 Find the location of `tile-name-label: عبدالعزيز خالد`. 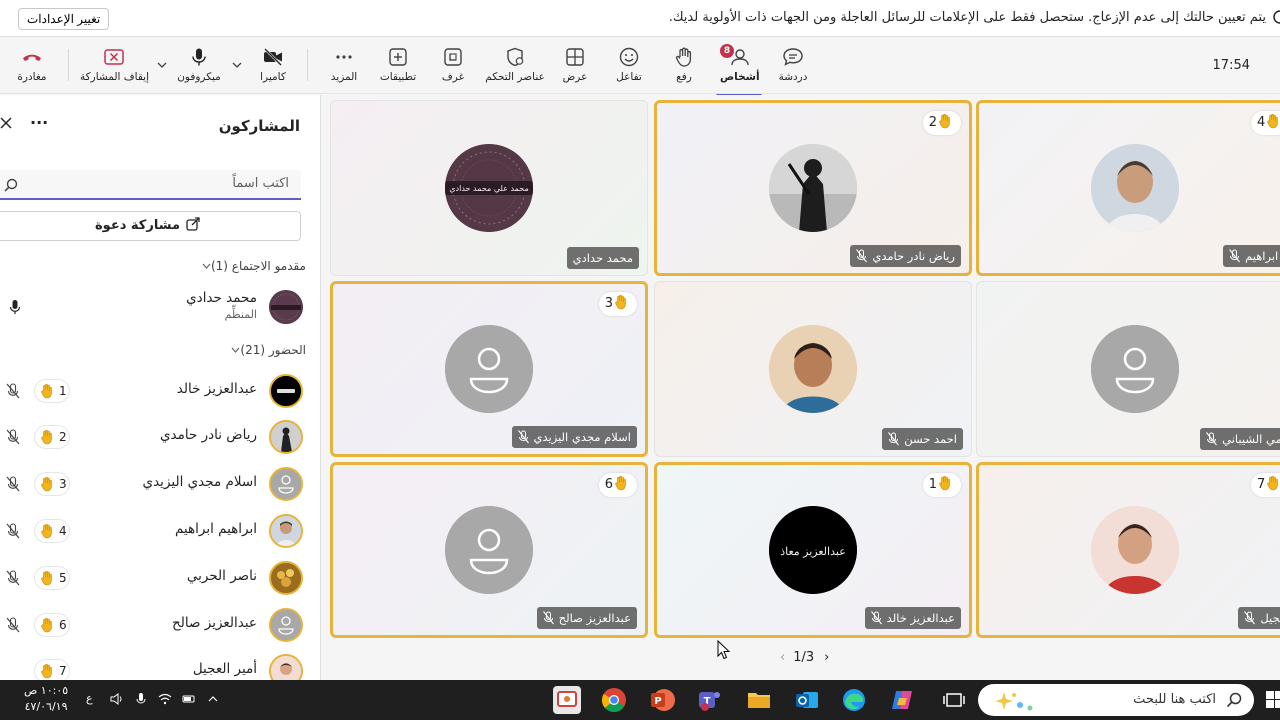

tile-name-label: عبدالعزيز خالد is located at coordinates (912, 618).